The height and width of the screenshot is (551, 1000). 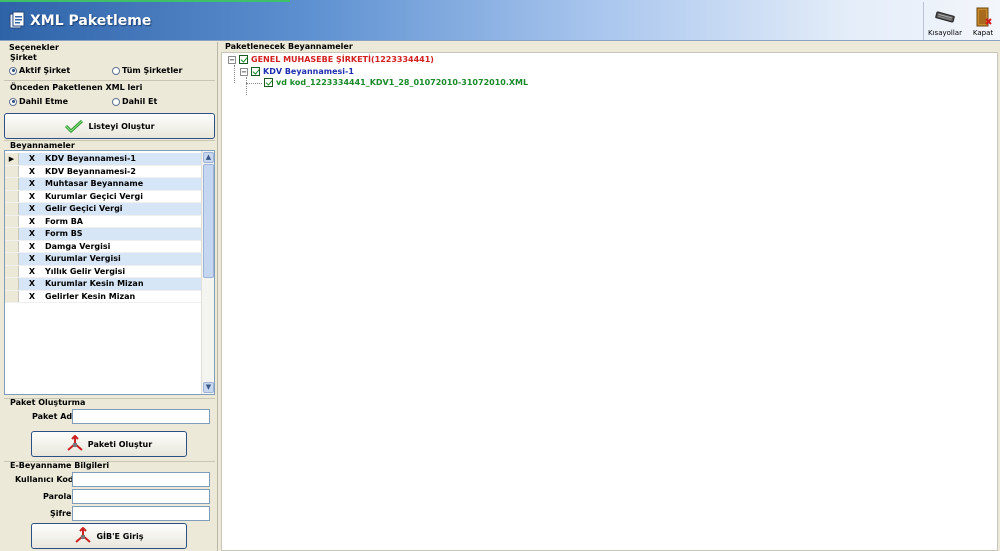 What do you see at coordinates (120, 444) in the screenshot?
I see `create-package-label: Paketi Oluştur` at bounding box center [120, 444].